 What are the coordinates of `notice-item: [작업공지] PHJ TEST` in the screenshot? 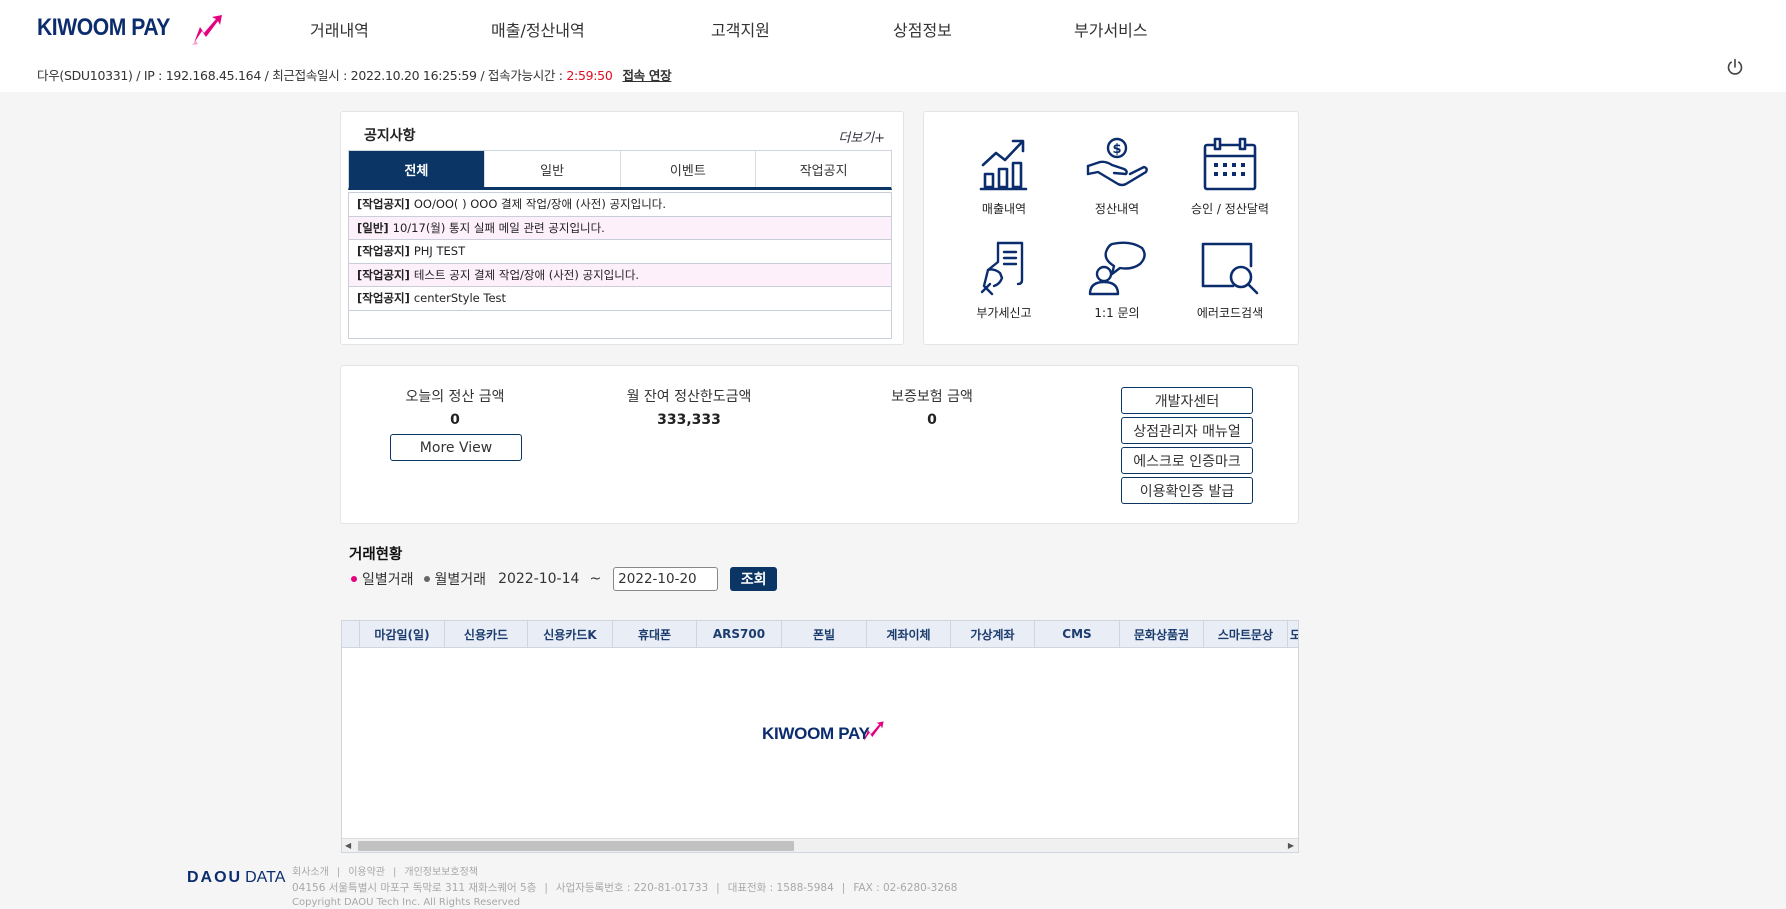 It's located at (620, 252).